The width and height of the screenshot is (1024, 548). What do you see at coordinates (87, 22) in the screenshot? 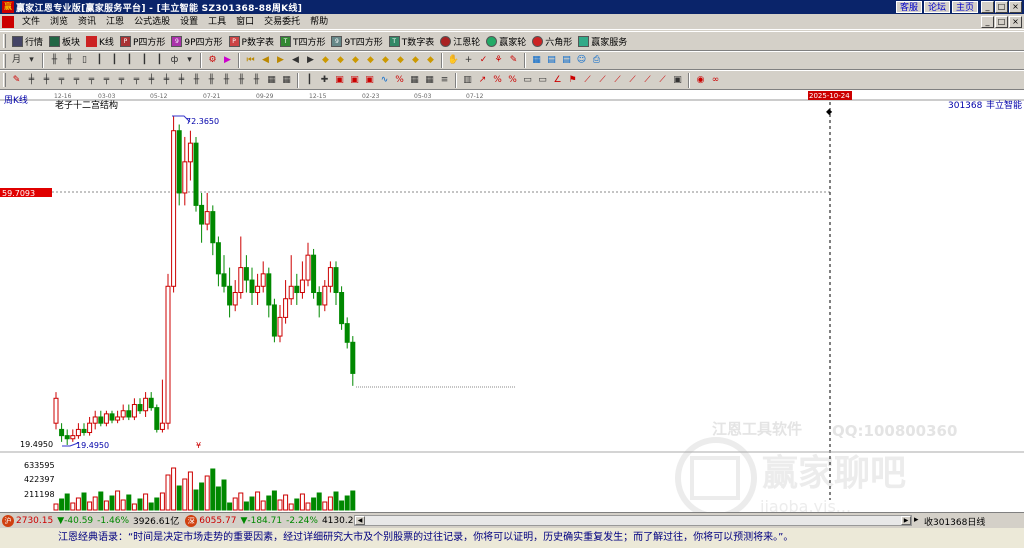
I see `menu-info: 资讯` at bounding box center [87, 22].